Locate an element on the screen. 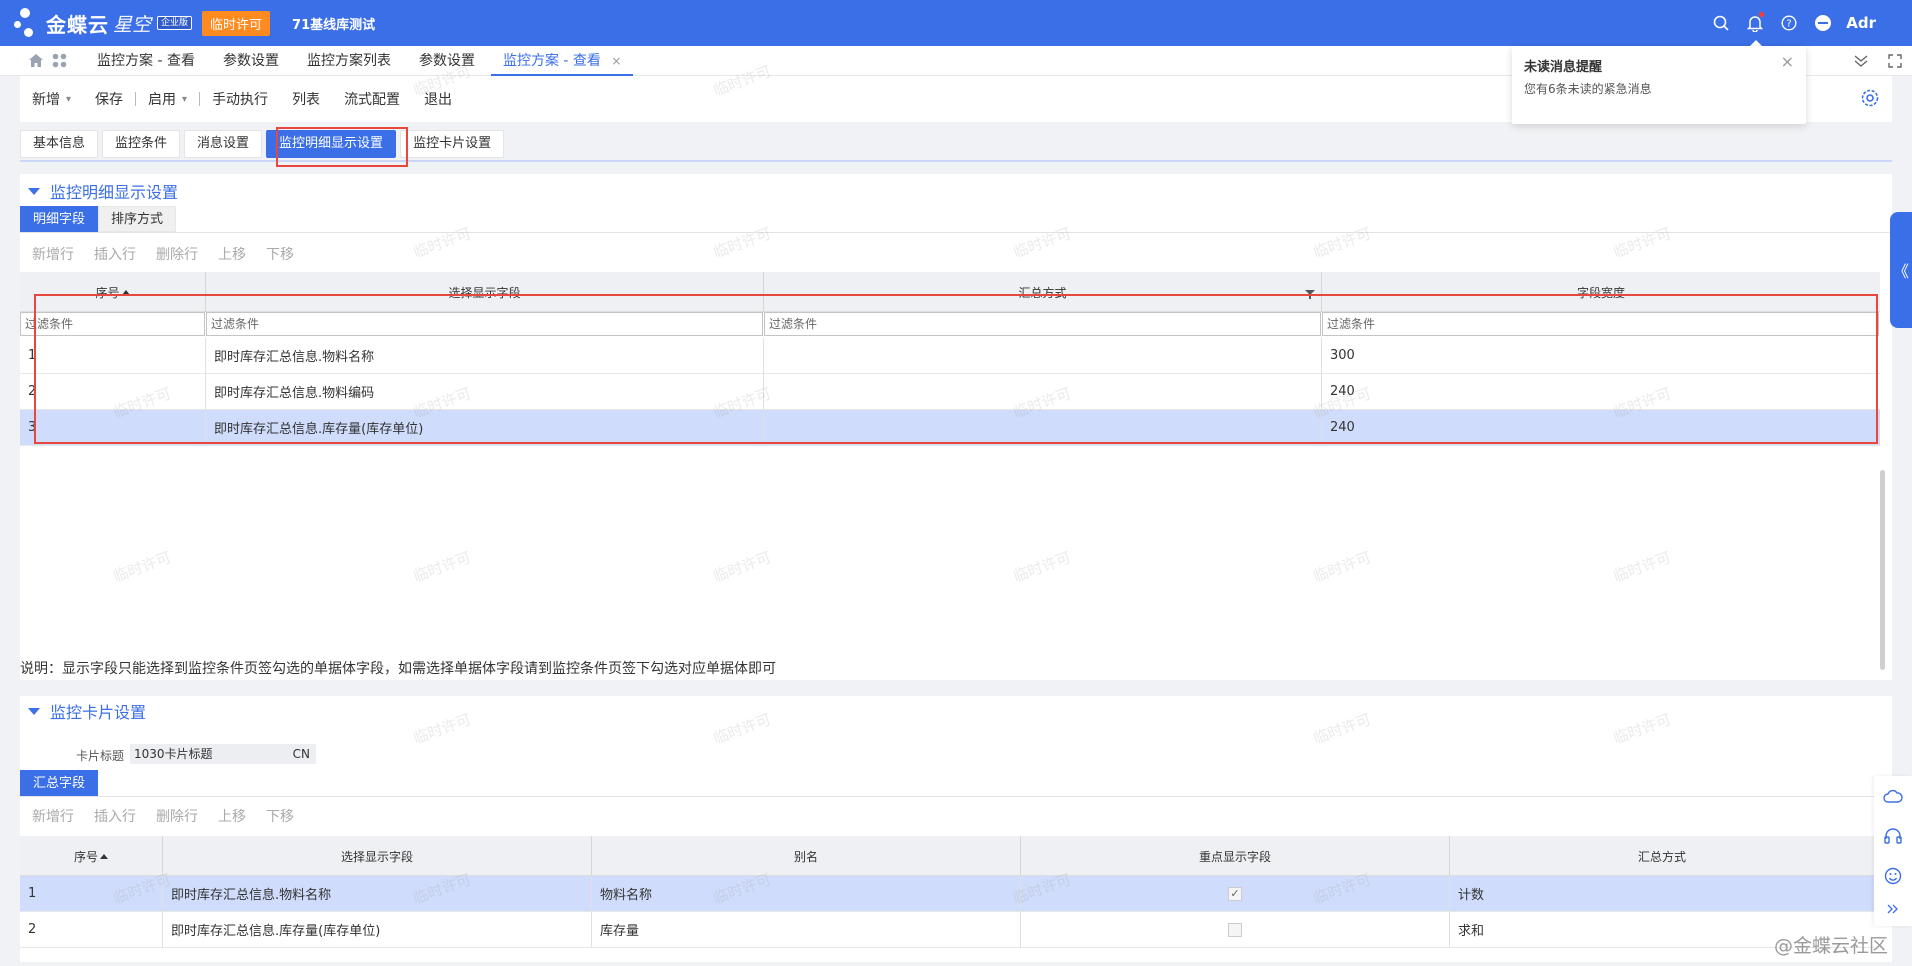 This screenshot has width=1912, height=966. page-tab-2: 参数设置 is located at coordinates (251, 61).